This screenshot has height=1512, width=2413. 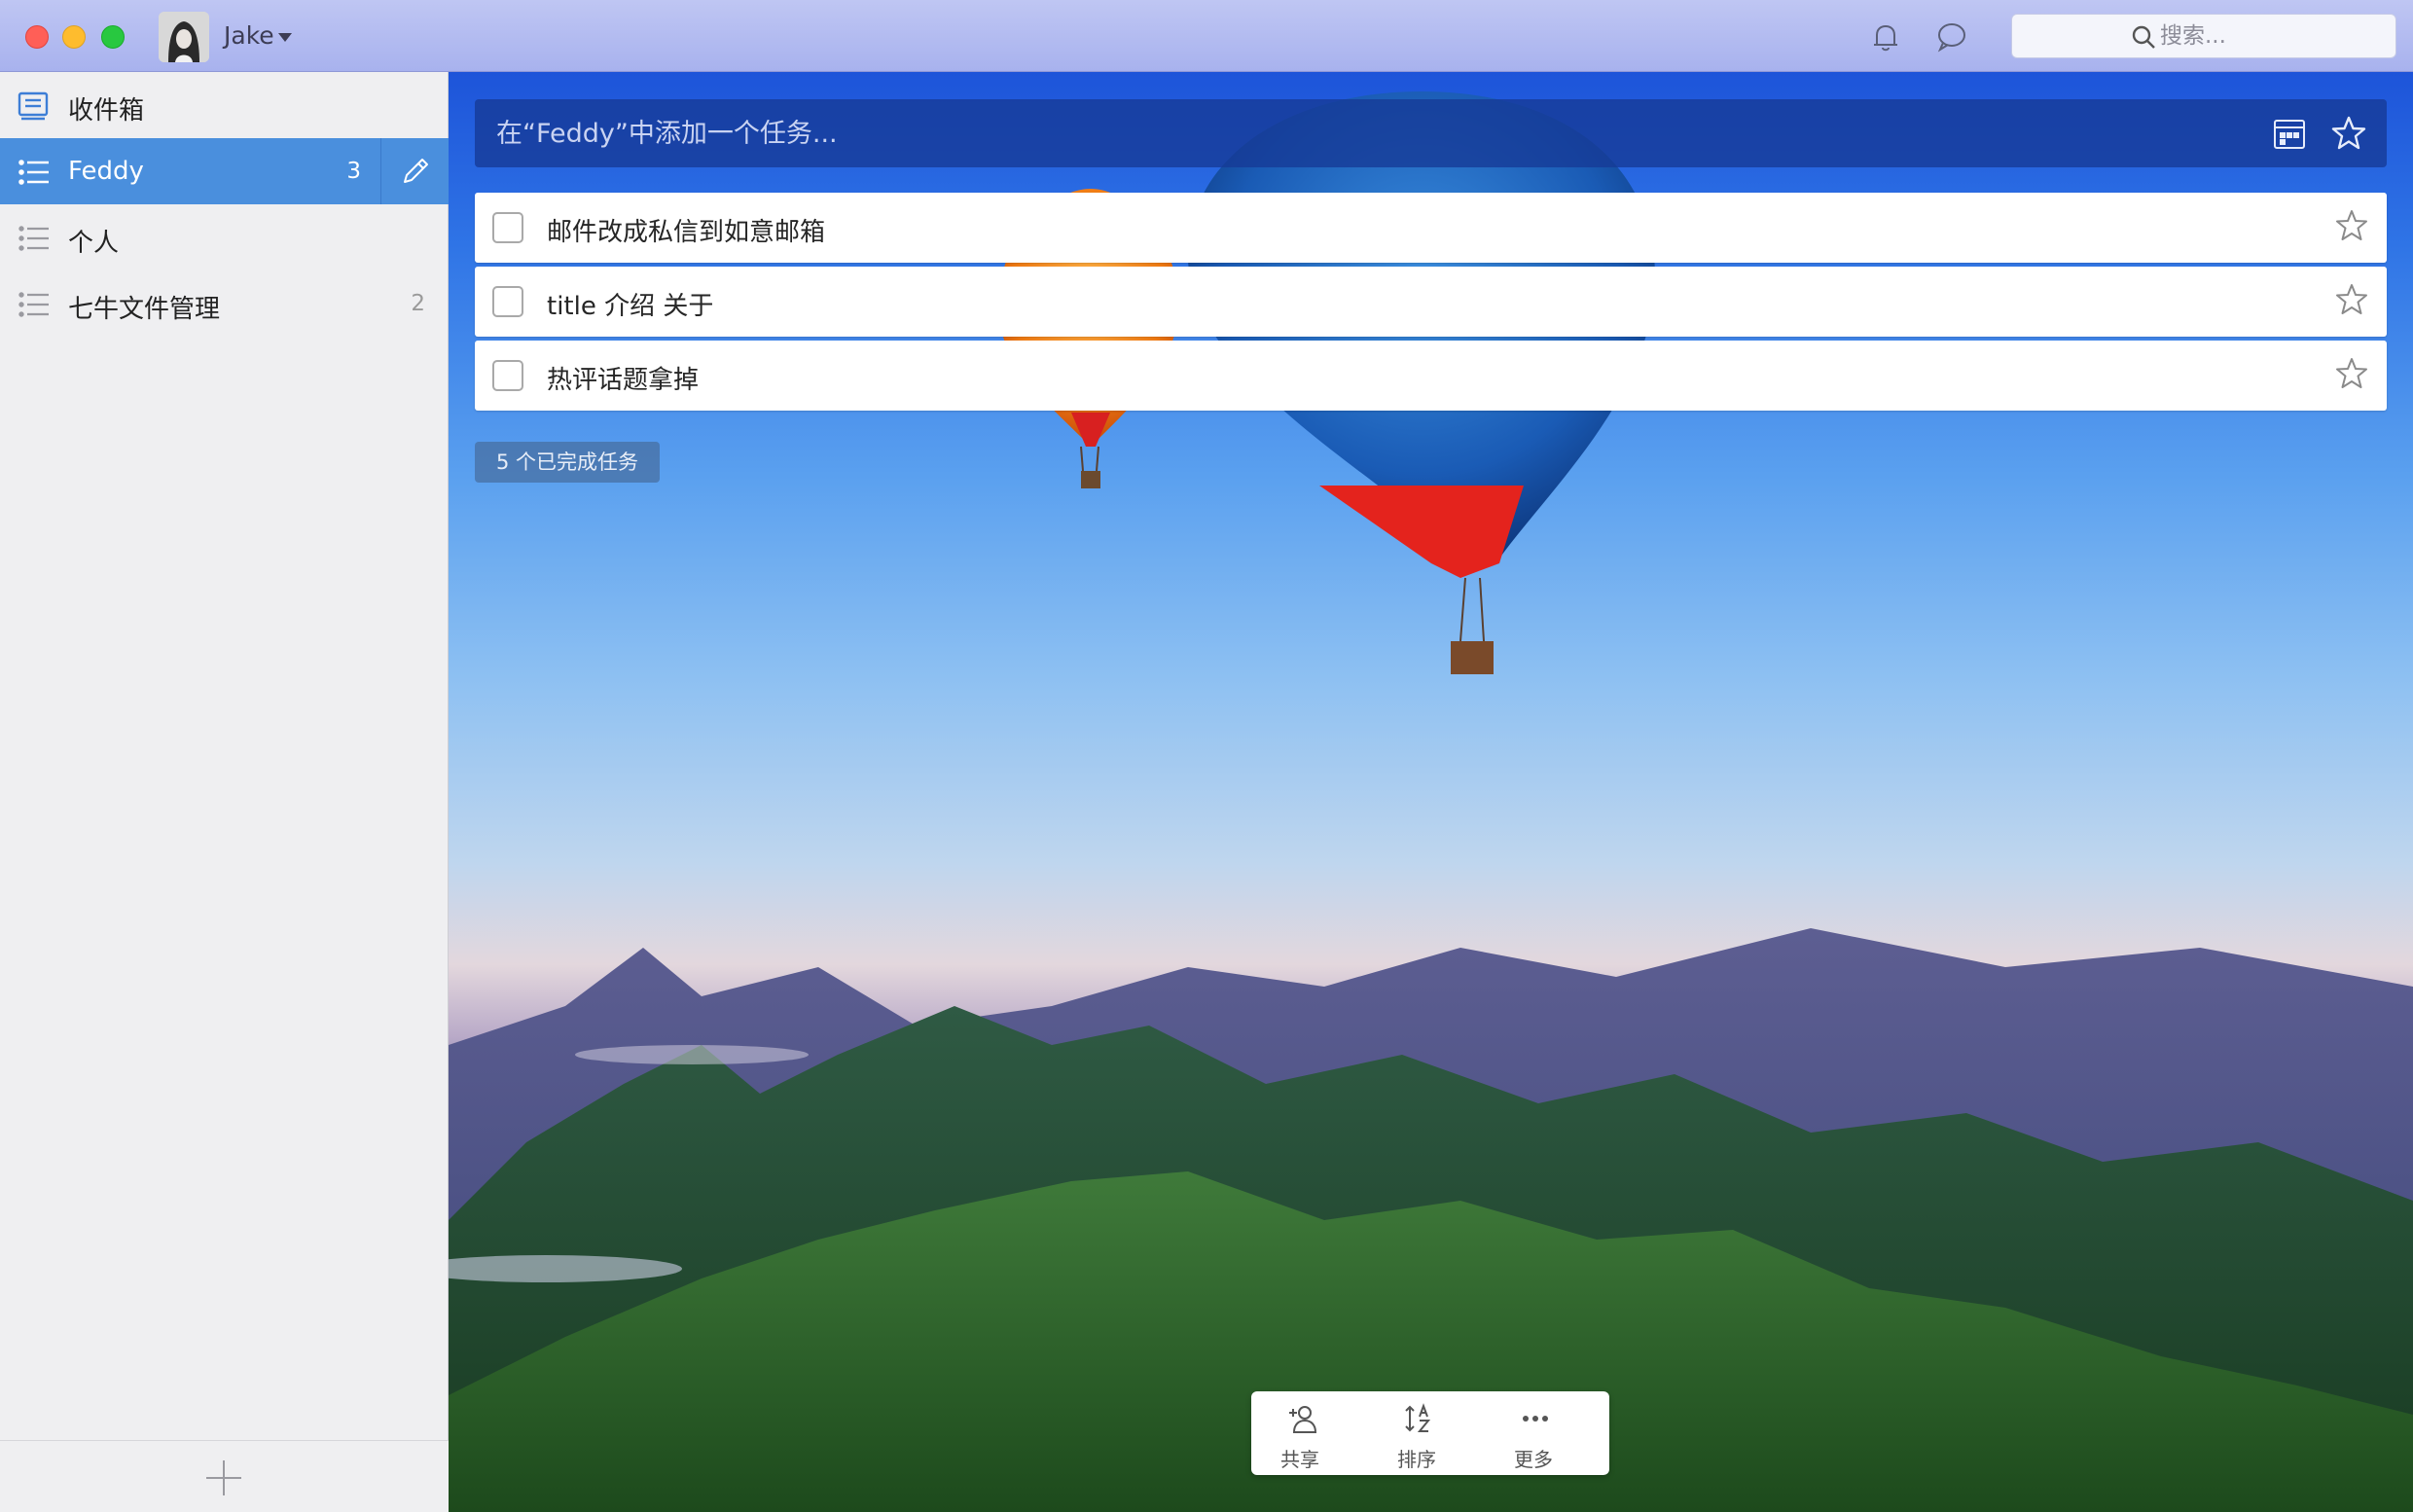 I want to click on calendar-icon, so click(x=2289, y=134).